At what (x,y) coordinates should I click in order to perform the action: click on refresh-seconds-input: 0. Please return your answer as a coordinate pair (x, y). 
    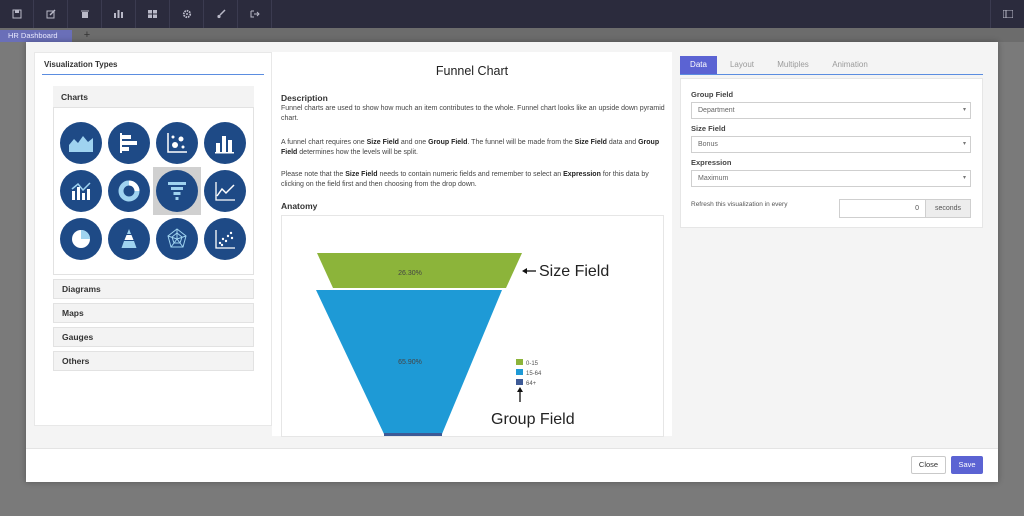
    Looking at the image, I should click on (882, 208).